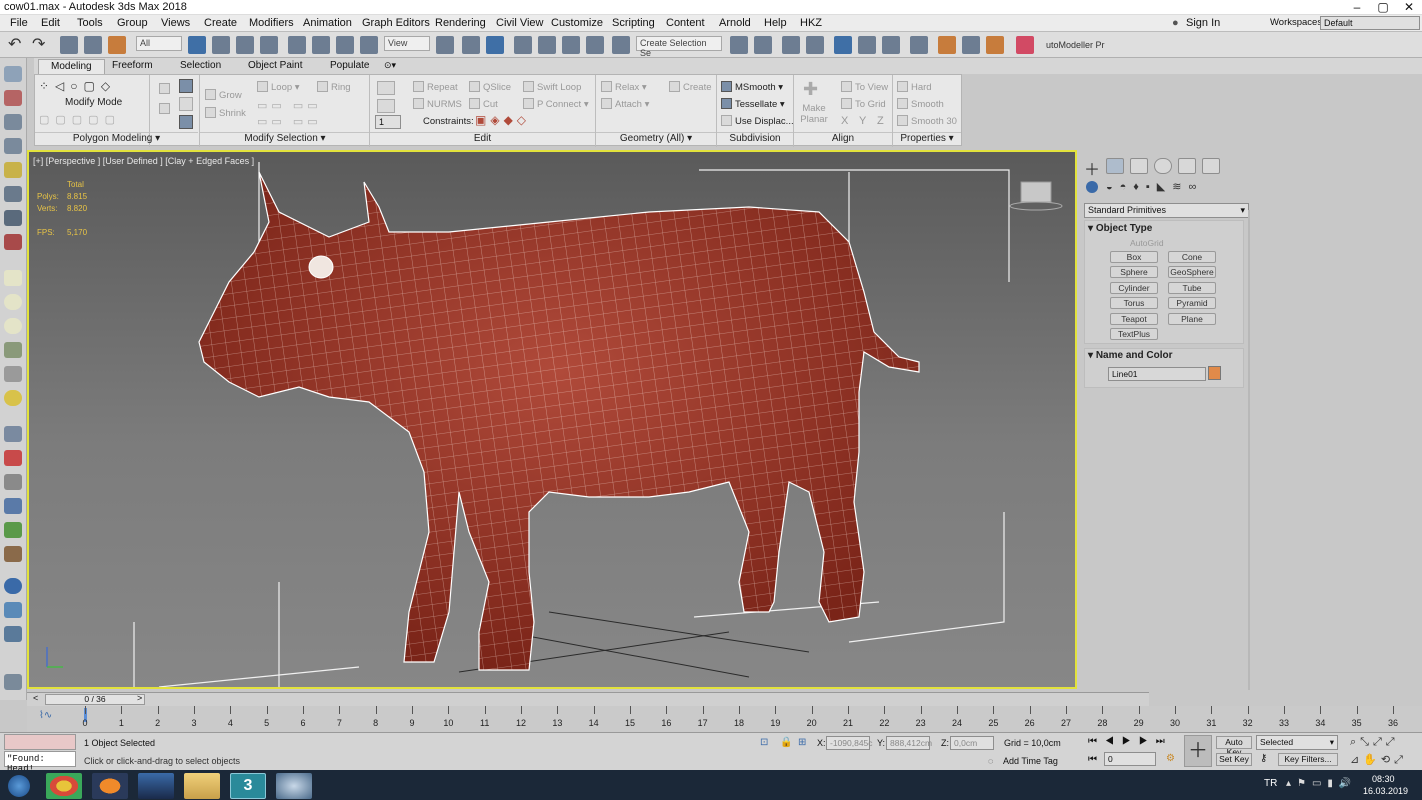 This screenshot has width=1422, height=800. I want to click on motion-tab-icon, so click(1163, 166).